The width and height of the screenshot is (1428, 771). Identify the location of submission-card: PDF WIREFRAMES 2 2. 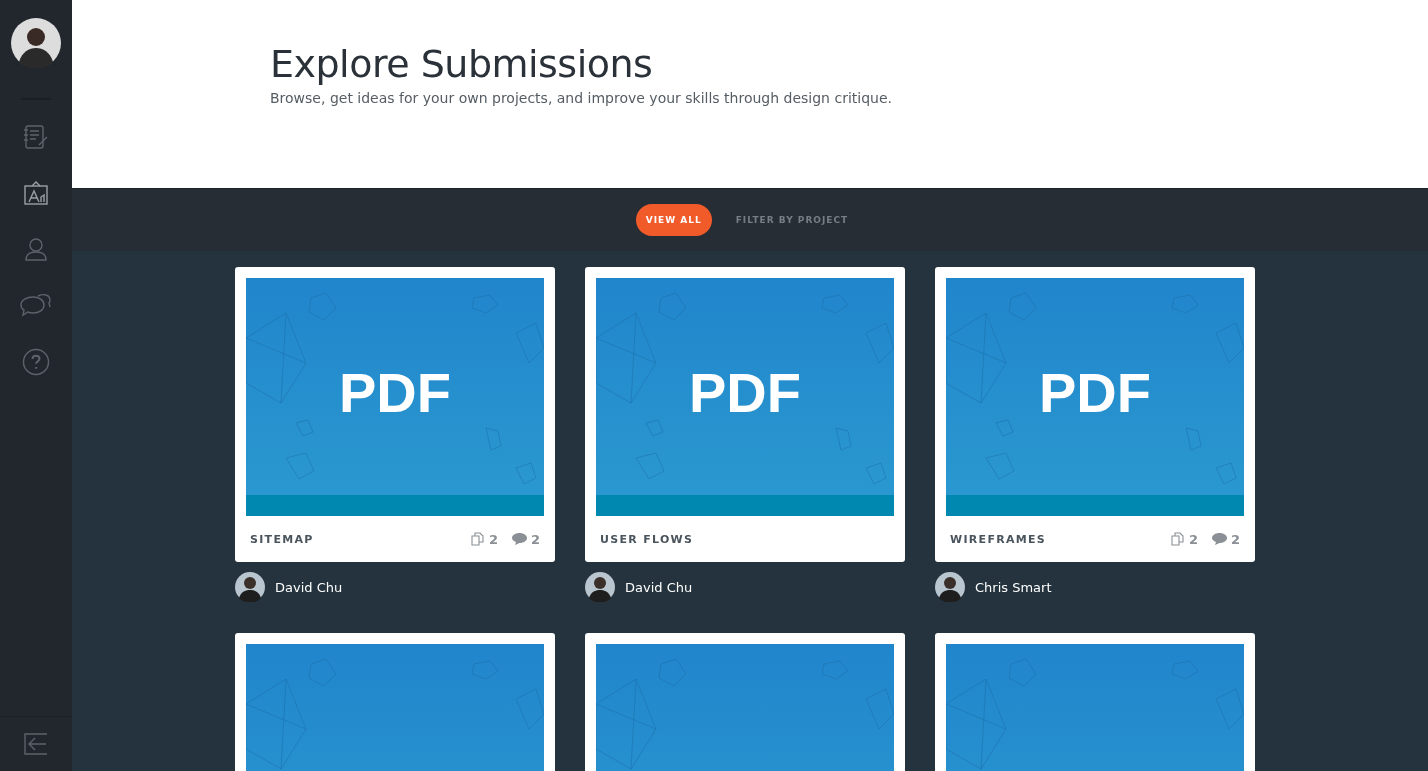
(1095, 414).